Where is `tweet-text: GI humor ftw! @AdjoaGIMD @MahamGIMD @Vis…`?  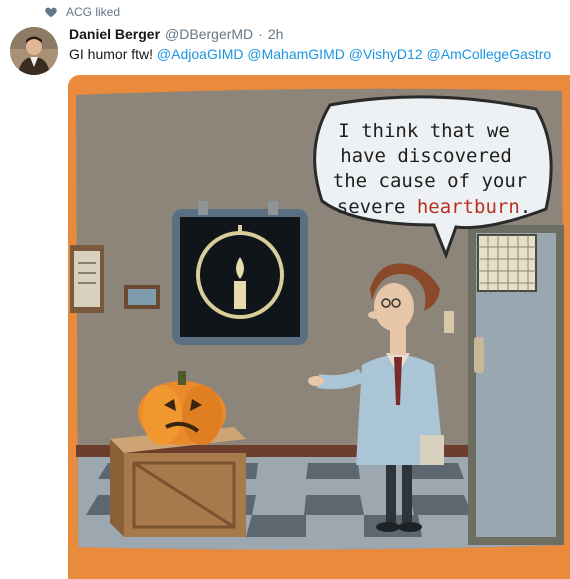 tweet-text: GI humor ftw! @AdjoaGIMD @MahamGIMD @Vis… is located at coordinates (310, 54).